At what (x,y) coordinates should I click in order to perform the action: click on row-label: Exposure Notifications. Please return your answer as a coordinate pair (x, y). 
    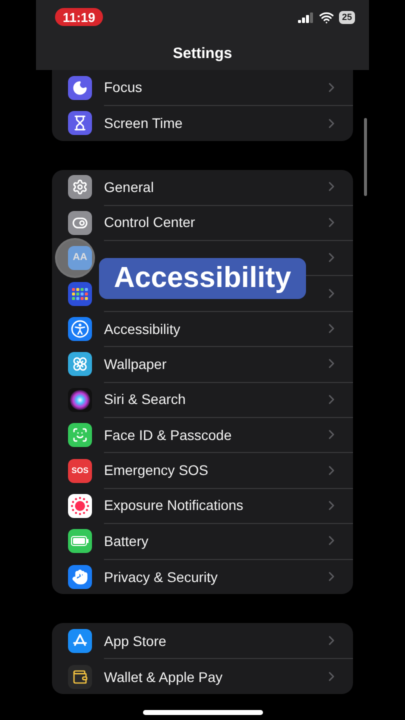
    Looking at the image, I should click on (174, 505).